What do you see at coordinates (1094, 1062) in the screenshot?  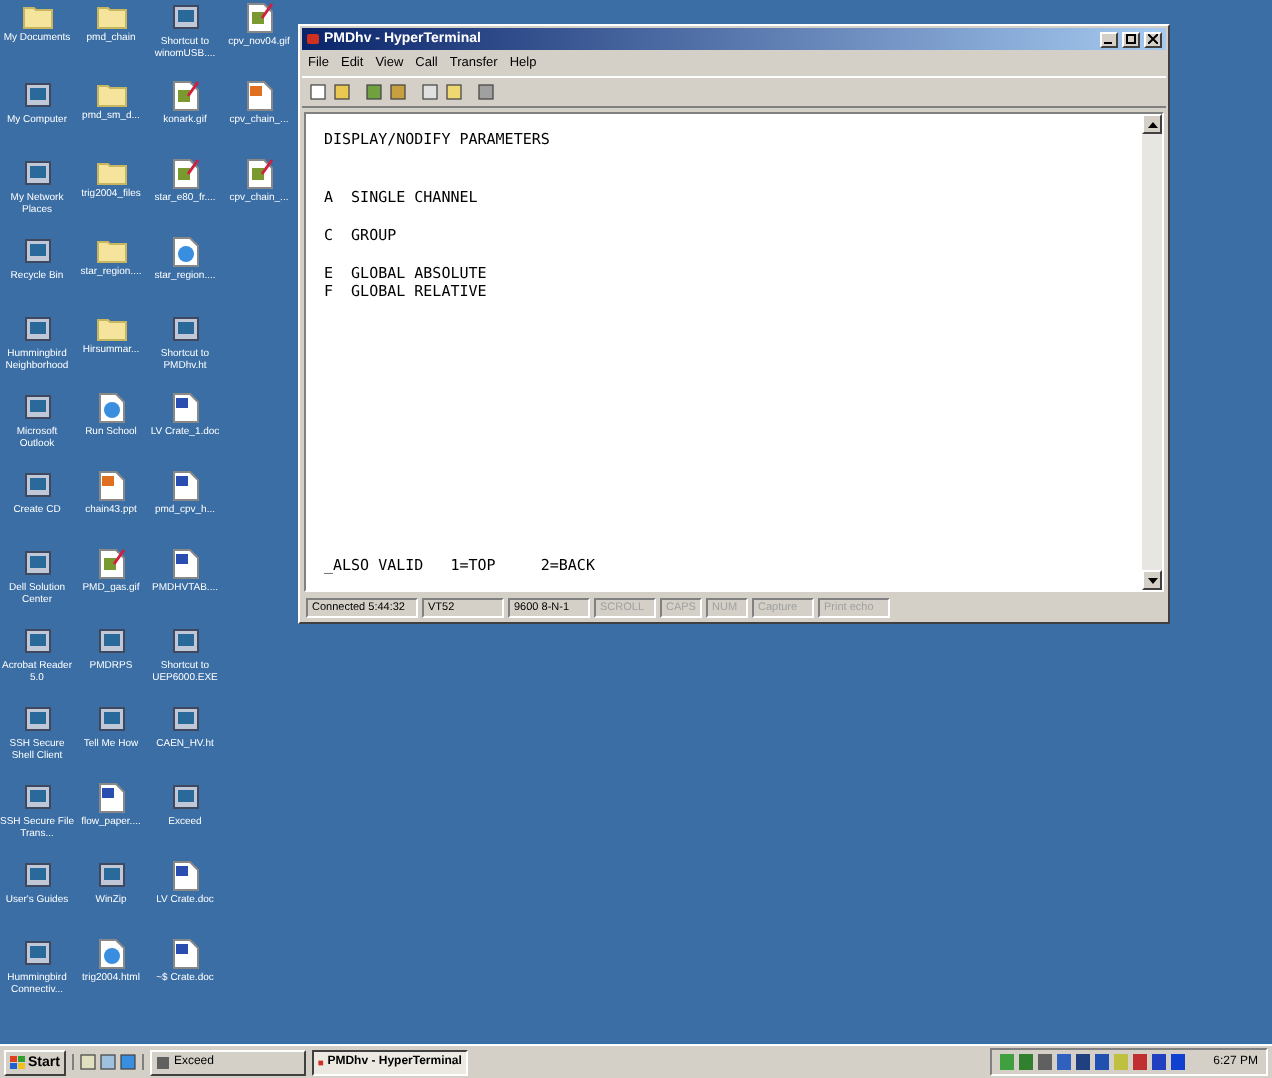 I see `tray-icons-drawing` at bounding box center [1094, 1062].